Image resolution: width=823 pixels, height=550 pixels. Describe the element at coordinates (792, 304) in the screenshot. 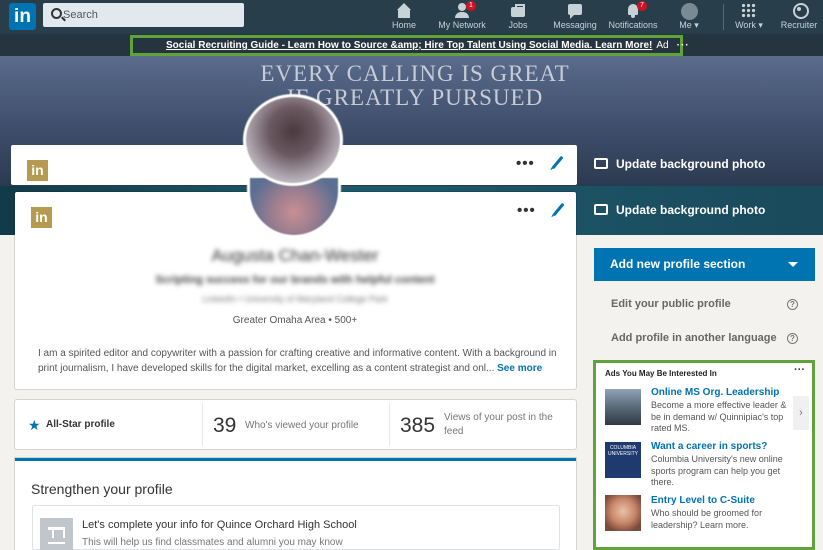

I see `help-icon: ?` at that location.